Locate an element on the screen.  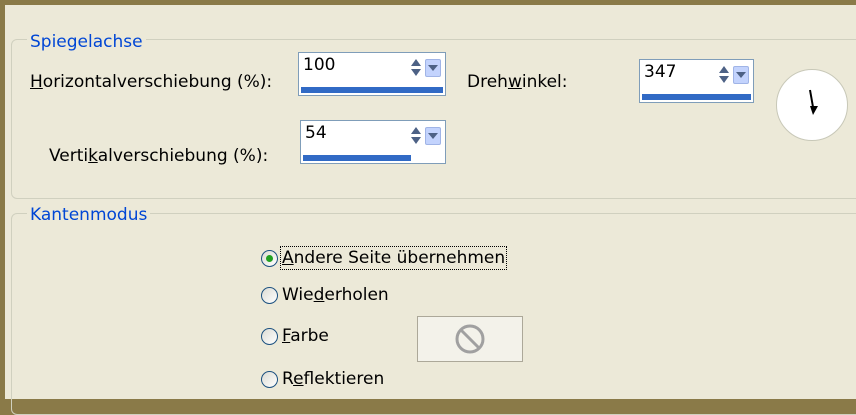
group-title-edge-mode: Kantenmodus is located at coordinates (89, 215).